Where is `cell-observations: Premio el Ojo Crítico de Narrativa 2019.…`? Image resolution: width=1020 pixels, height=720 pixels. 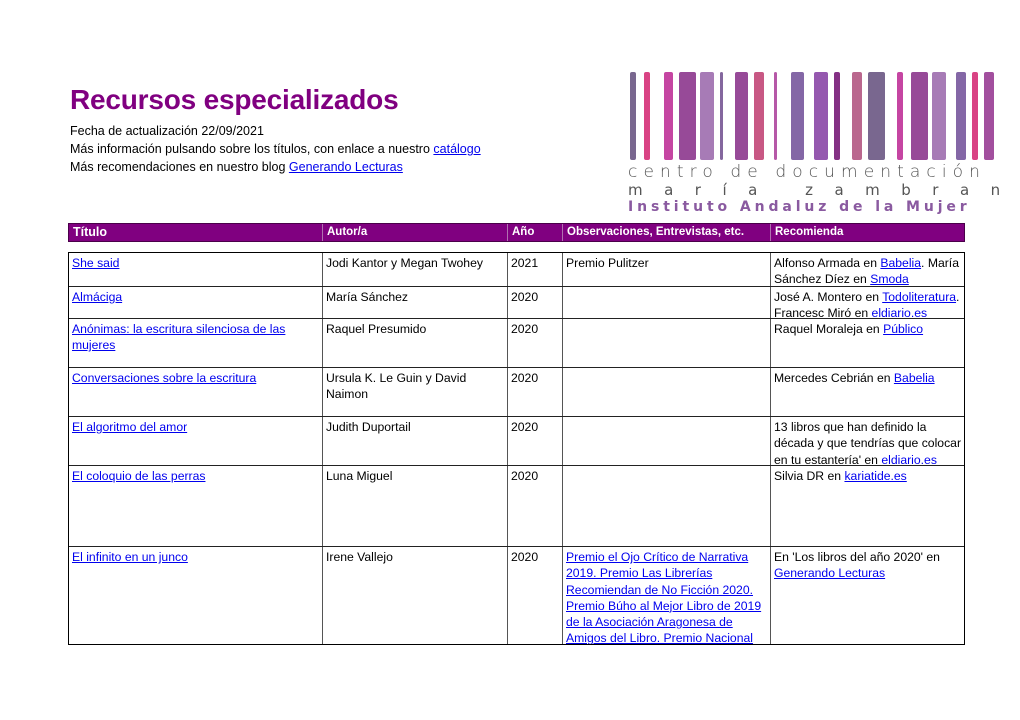
cell-observations: Premio el Ojo Crítico de Narrativa 2019.… is located at coordinates (666, 595).